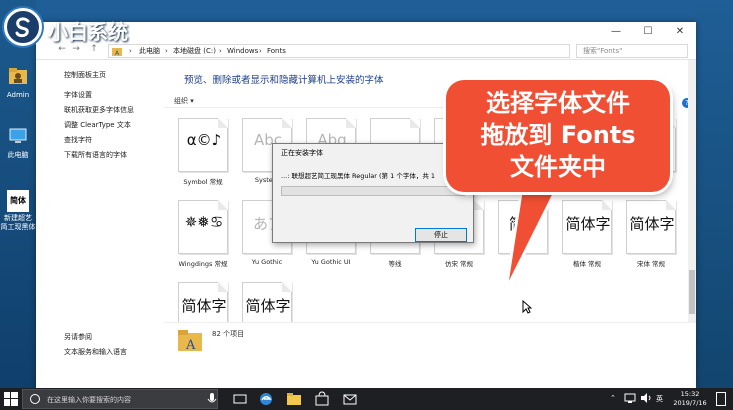  I want to click on font-name: Wingdings 常规, so click(203, 264).